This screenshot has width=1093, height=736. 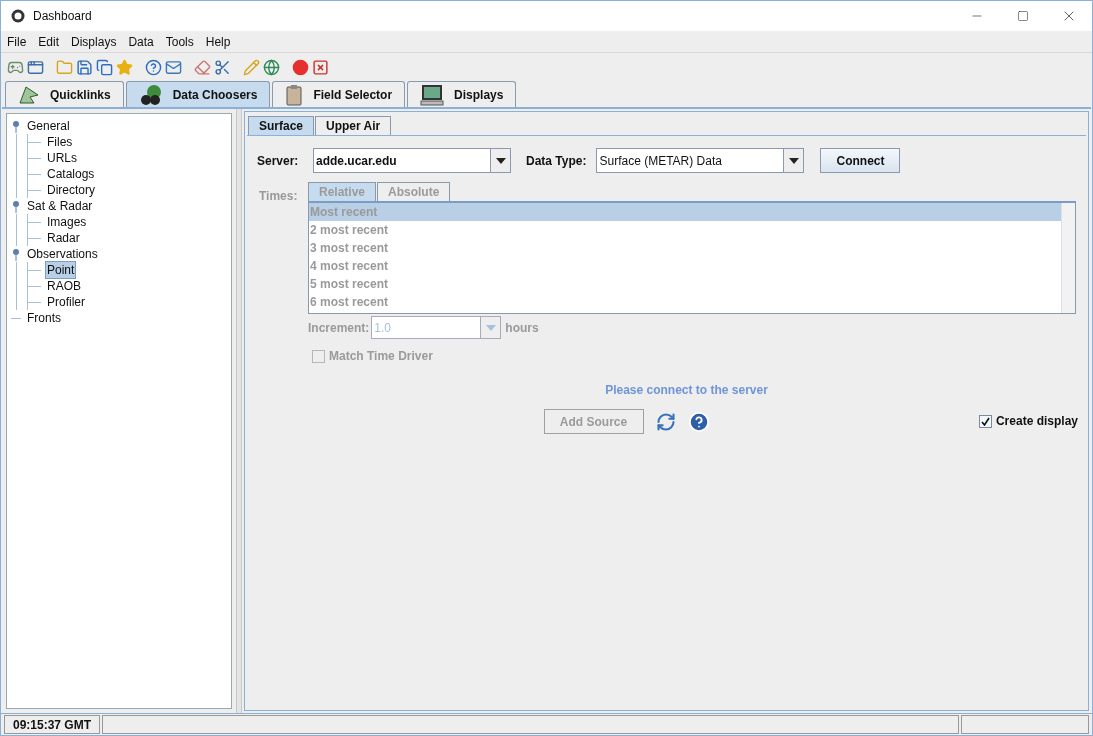 I want to click on tab: Quicklinks, so click(x=64, y=94).